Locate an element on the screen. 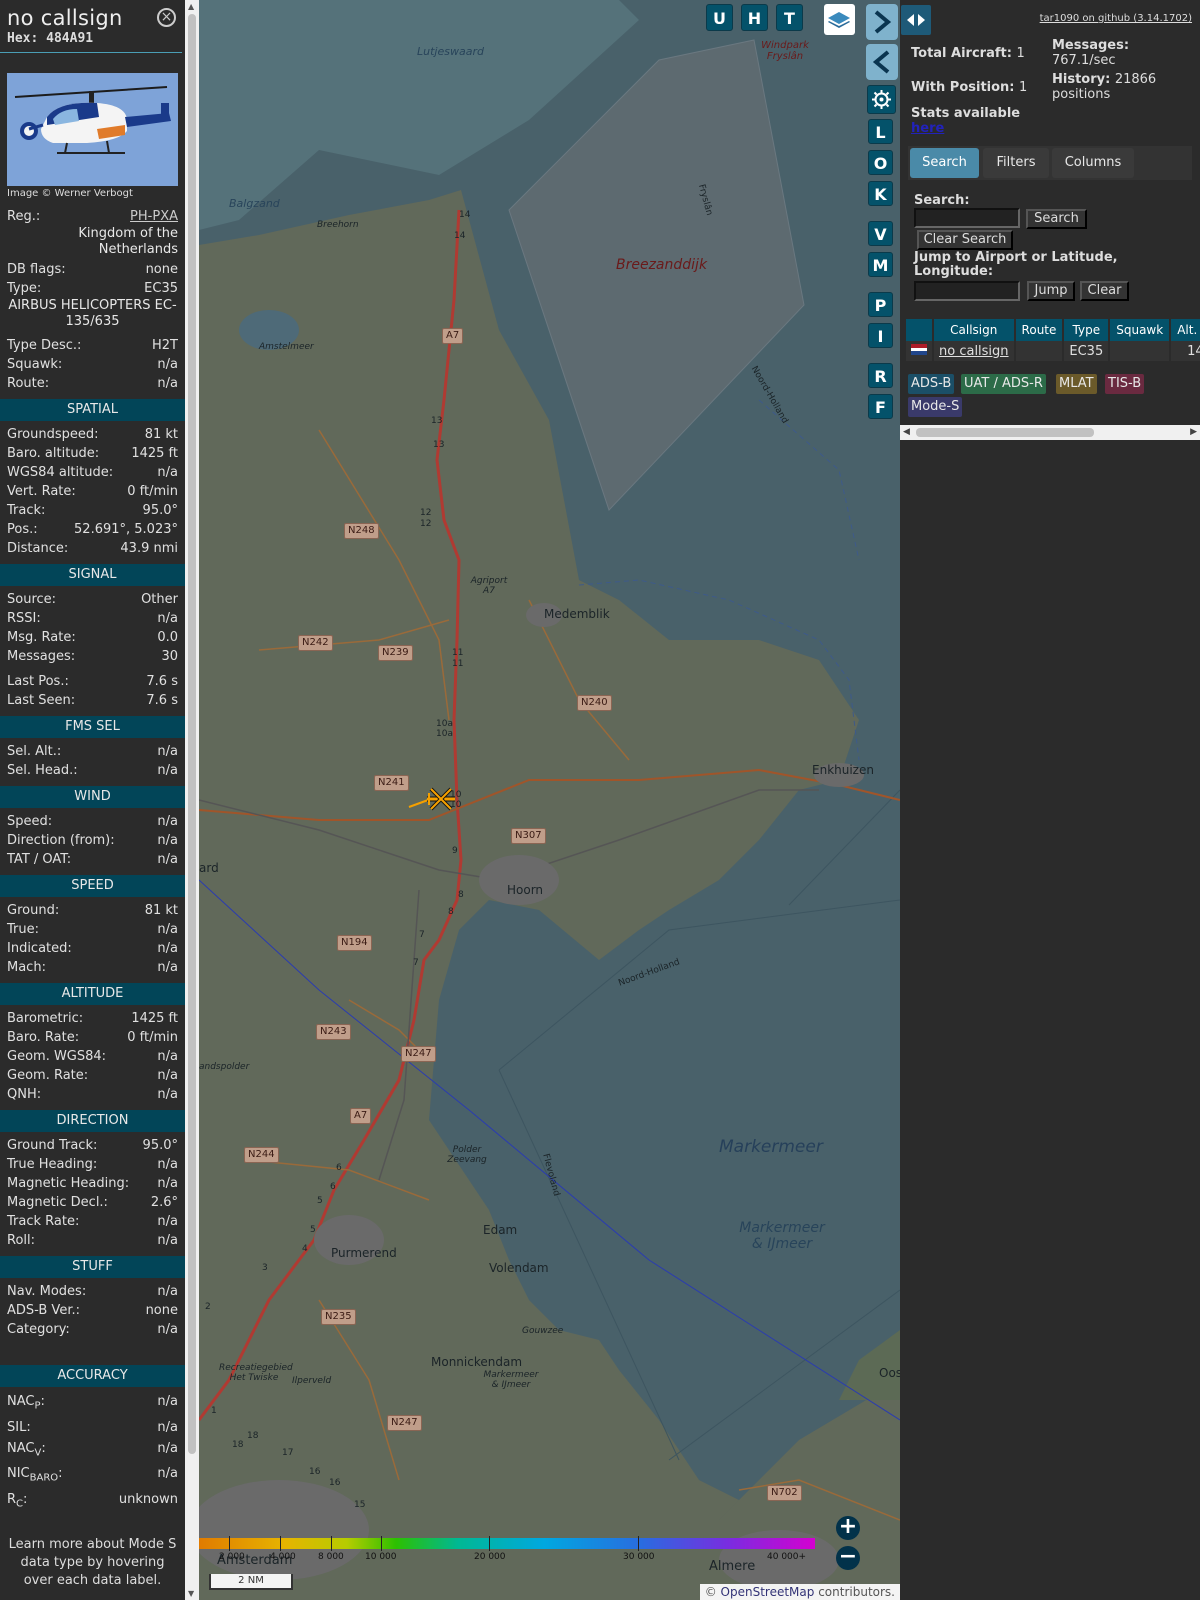 The height and width of the screenshot is (1600, 1200). search-button: Search is located at coordinates (1056, 219).